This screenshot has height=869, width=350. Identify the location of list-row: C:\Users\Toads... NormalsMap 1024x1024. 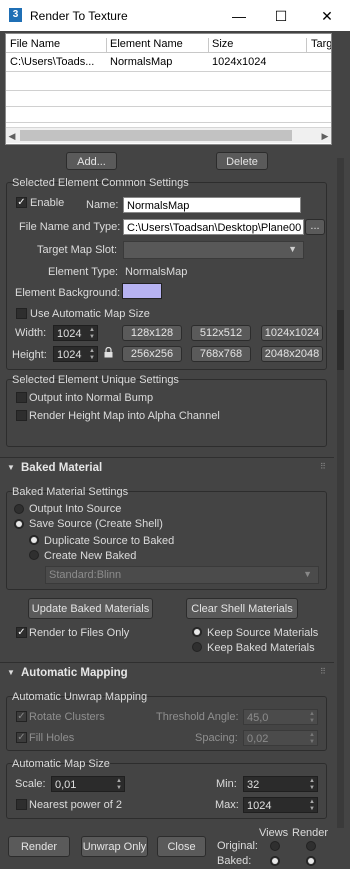
(168, 62).